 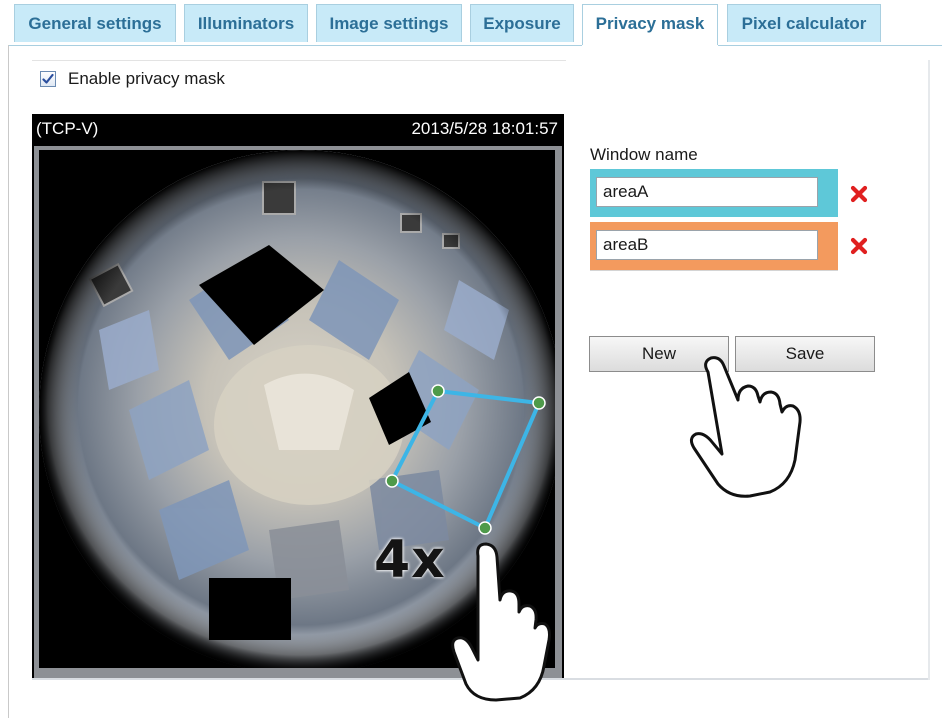 I want to click on tab-general-settings: General settings, so click(x=95, y=23).